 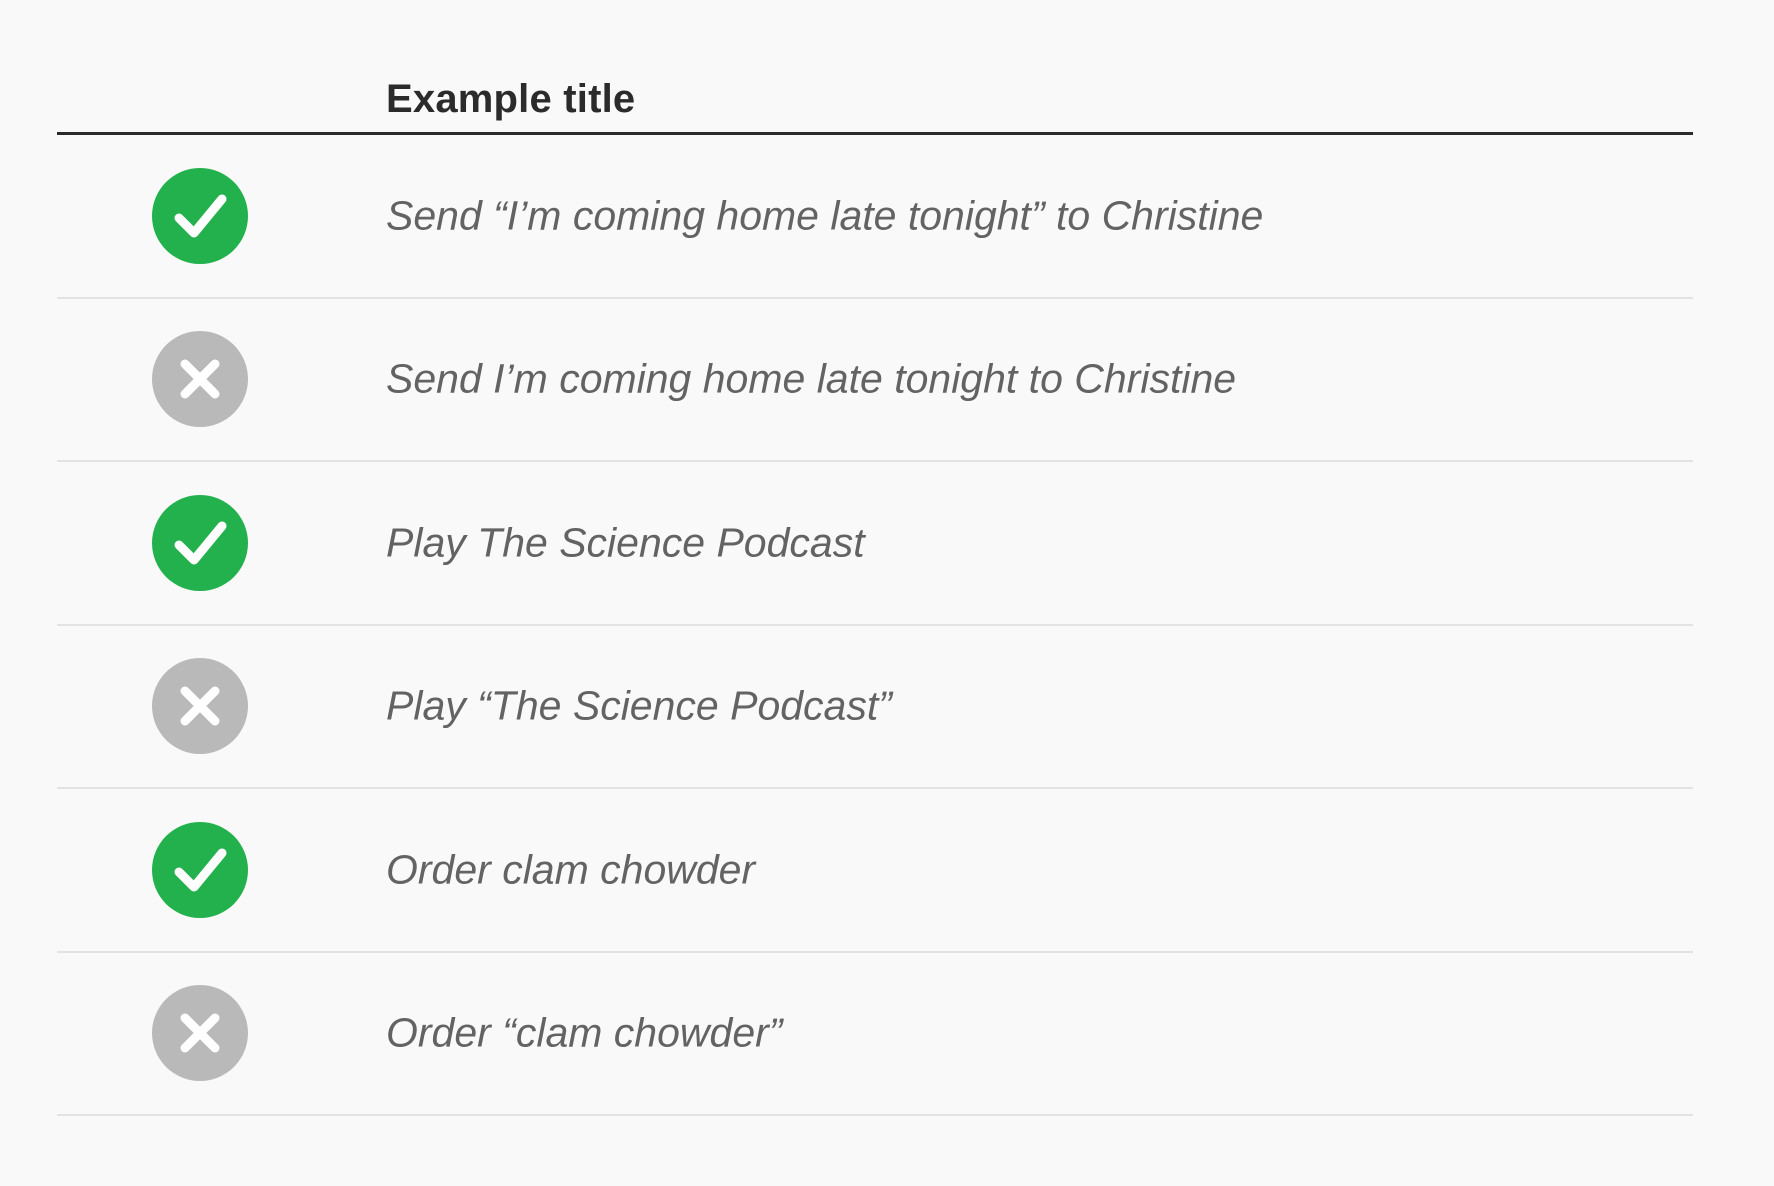 I want to click on table-row: Order “clam chowder”, so click(x=875, y=1034).